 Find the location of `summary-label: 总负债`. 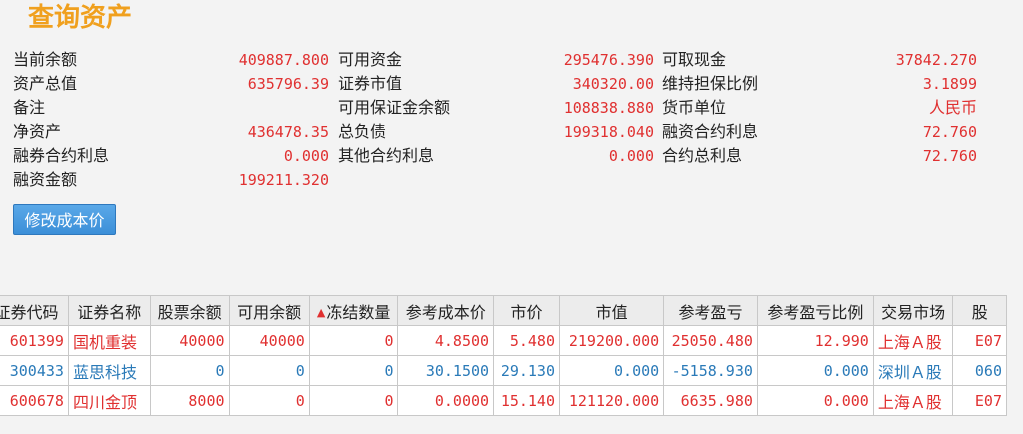

summary-label: 总负债 is located at coordinates (362, 131).